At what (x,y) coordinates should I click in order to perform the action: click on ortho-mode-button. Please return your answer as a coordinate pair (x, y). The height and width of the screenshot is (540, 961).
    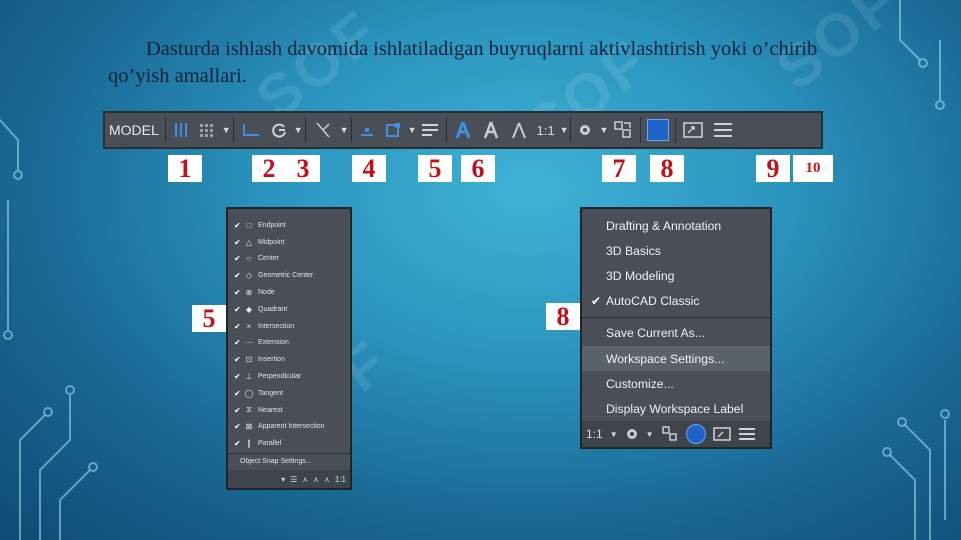
    Looking at the image, I should click on (251, 130).